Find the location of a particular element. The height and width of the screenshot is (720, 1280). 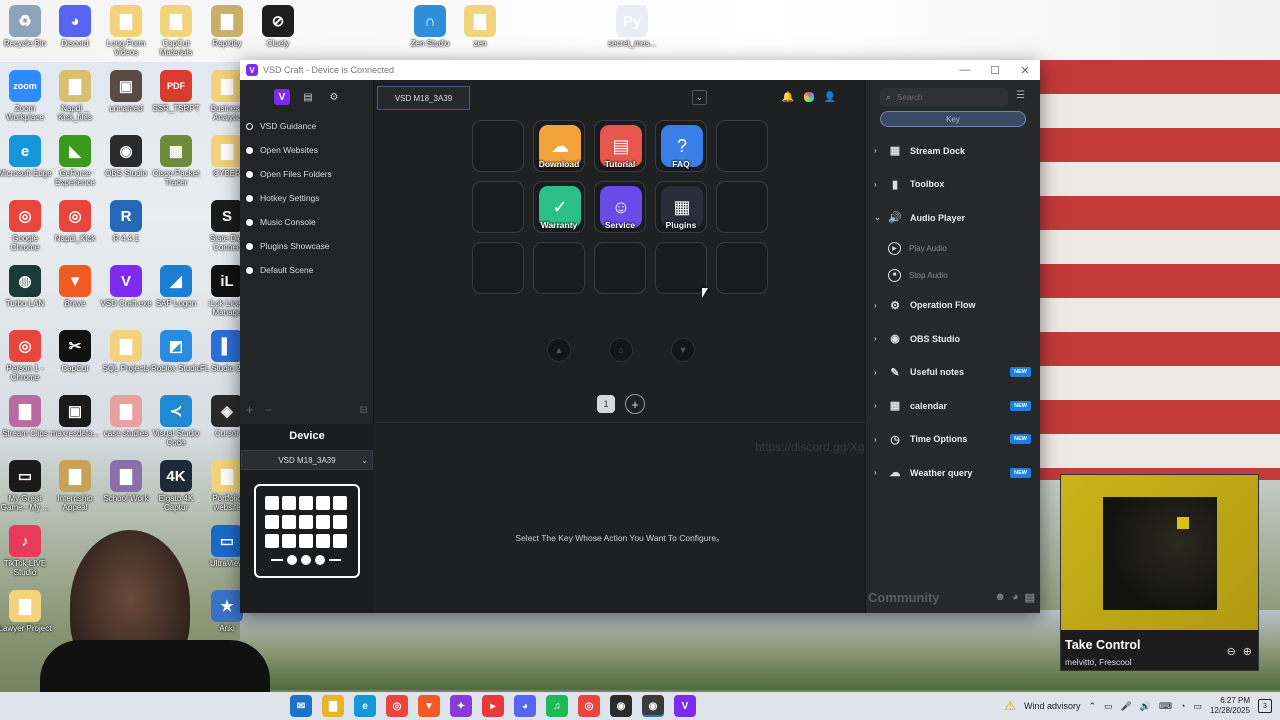

show-hidden-icons: ⌃ is located at coordinates (1093, 706).